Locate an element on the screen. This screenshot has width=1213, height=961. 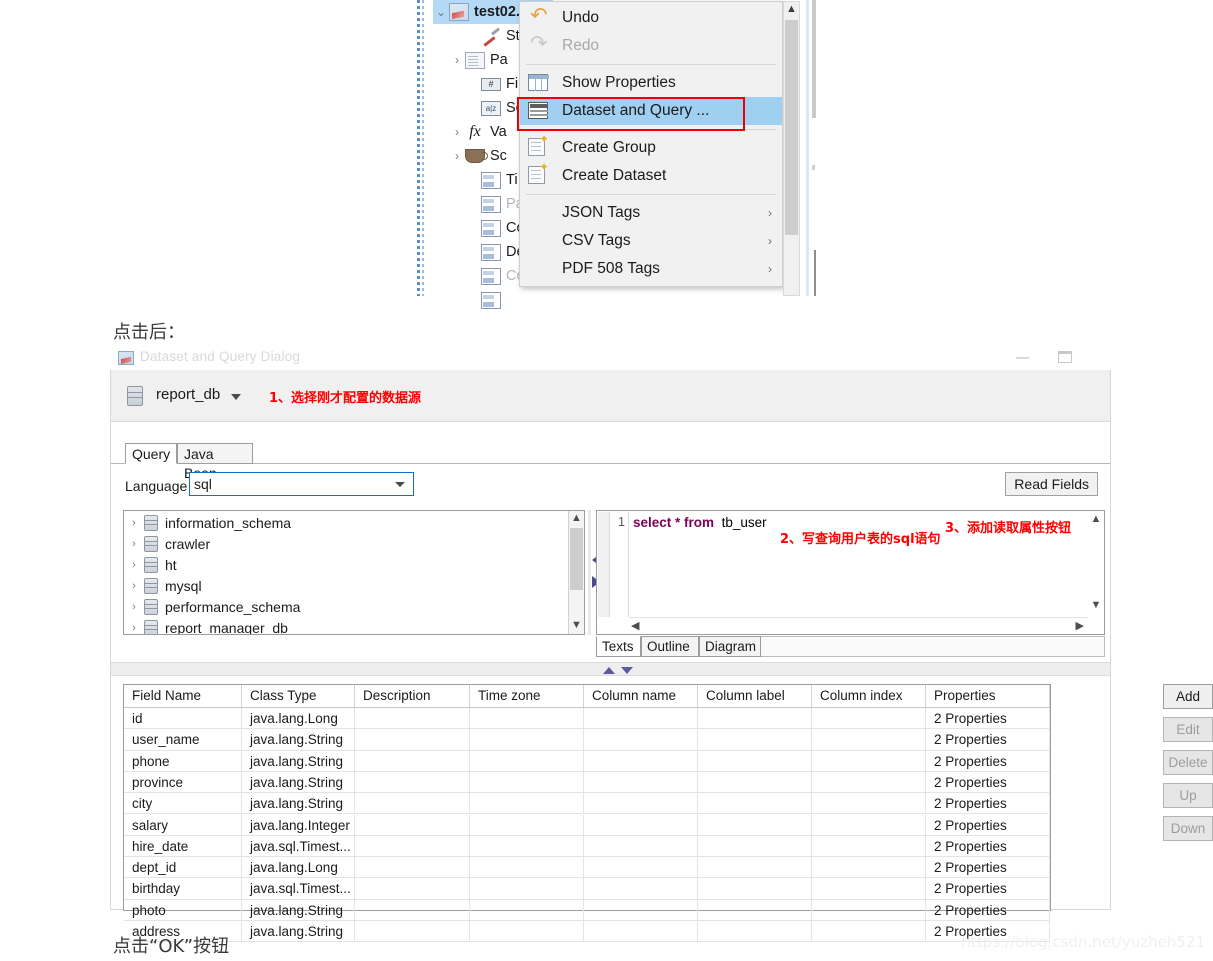
table-row: birthday java.sql.Timest... 2 Properties is located at coordinates (587, 889).